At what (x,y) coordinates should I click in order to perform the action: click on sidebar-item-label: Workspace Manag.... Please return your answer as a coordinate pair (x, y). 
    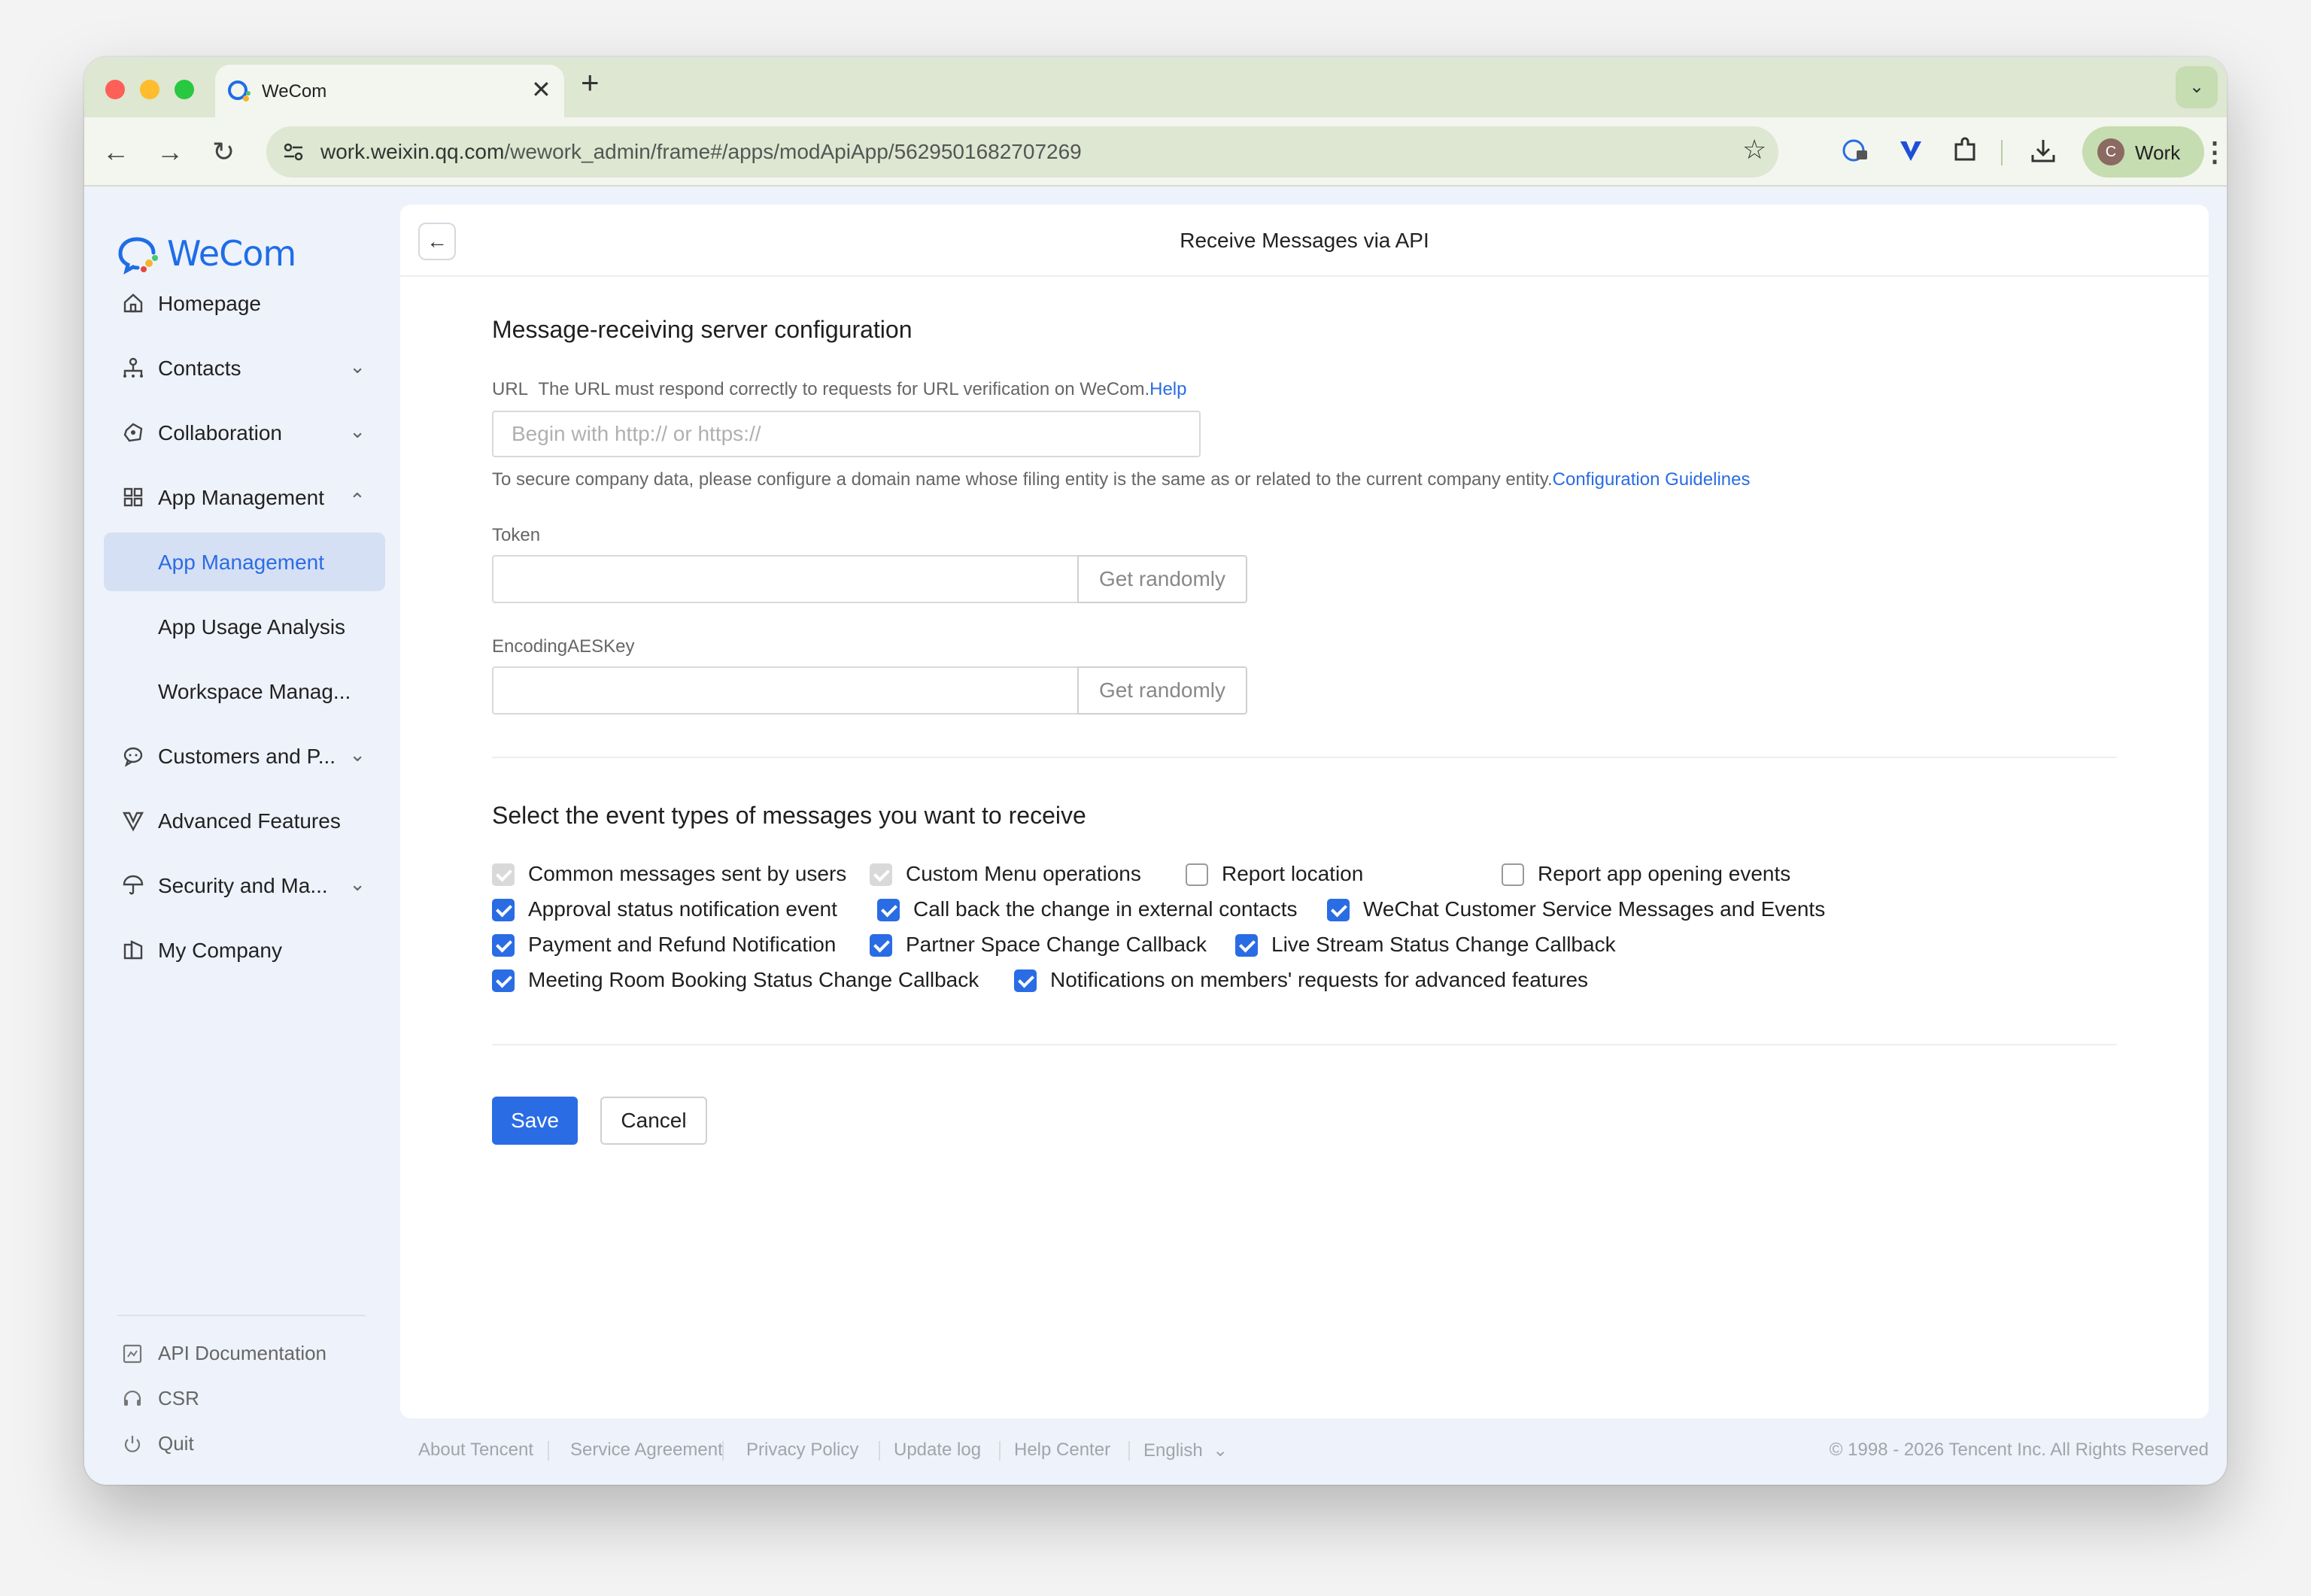
    Looking at the image, I should click on (255, 691).